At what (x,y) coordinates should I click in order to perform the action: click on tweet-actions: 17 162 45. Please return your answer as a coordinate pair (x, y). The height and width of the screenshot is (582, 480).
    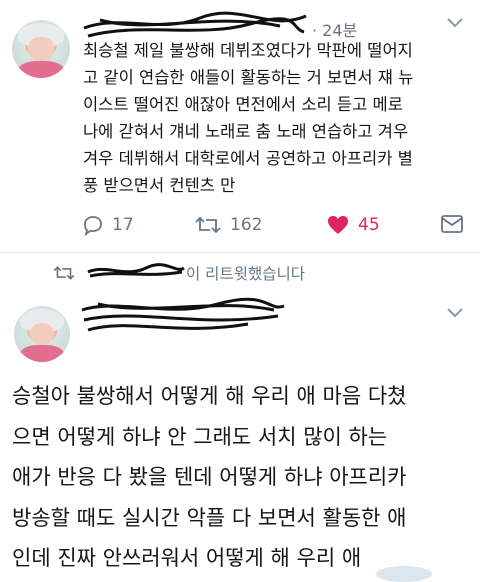
    Looking at the image, I should click on (240, 228).